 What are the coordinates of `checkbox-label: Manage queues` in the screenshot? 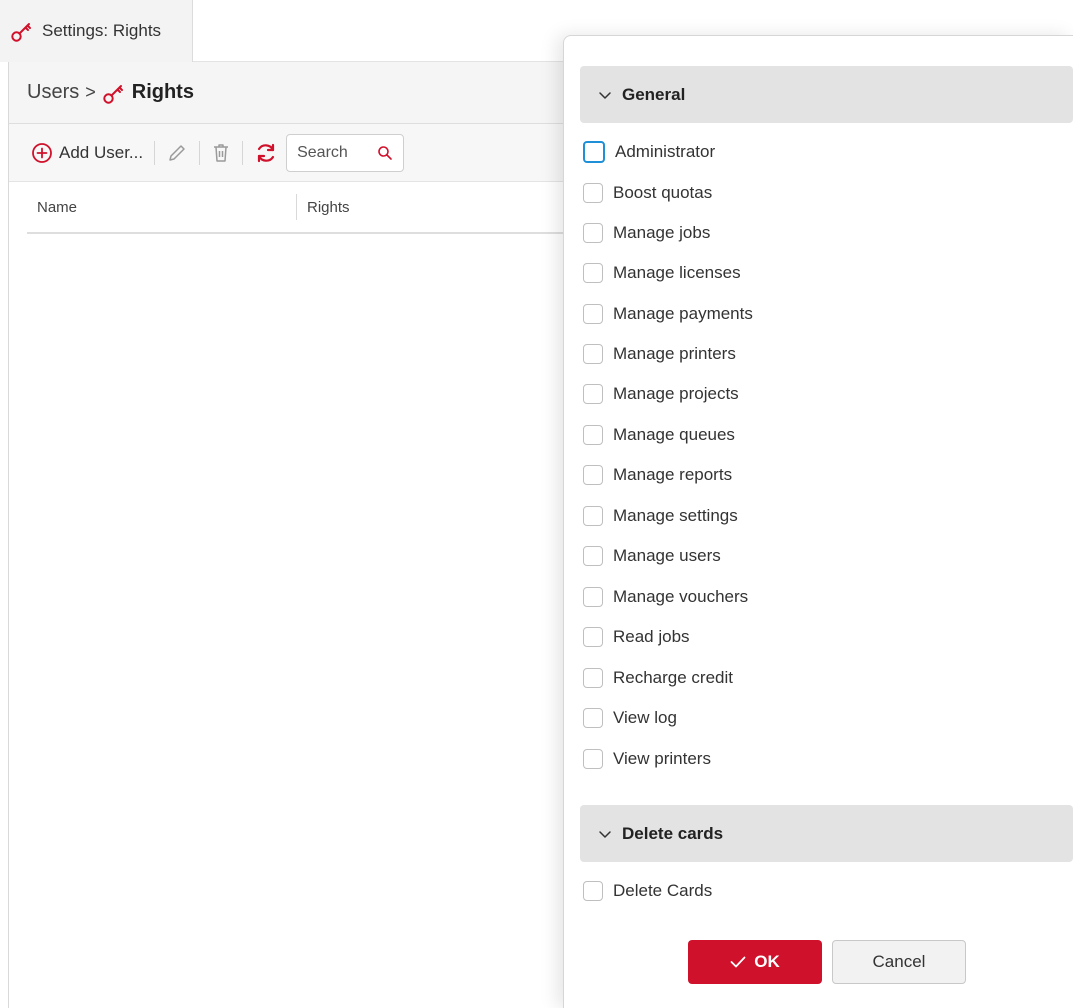 It's located at (674, 434).